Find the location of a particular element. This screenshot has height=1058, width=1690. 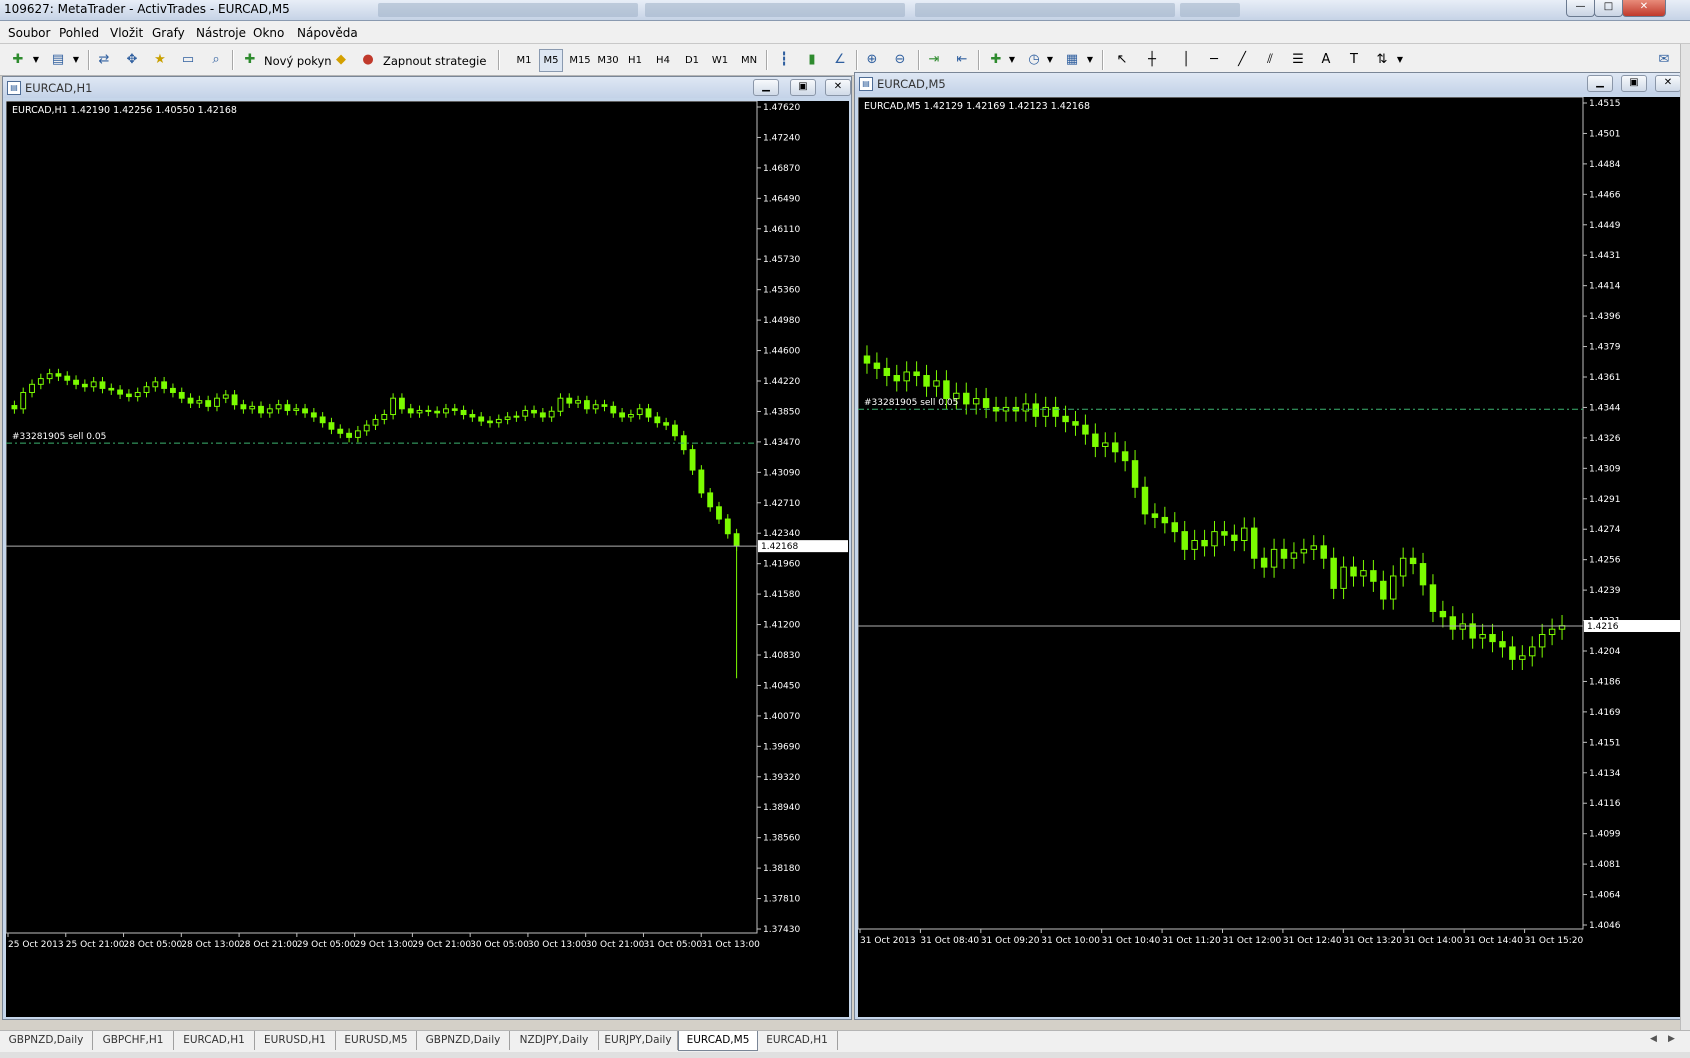

y-tick-label: 1.41200 is located at coordinates (781, 626).